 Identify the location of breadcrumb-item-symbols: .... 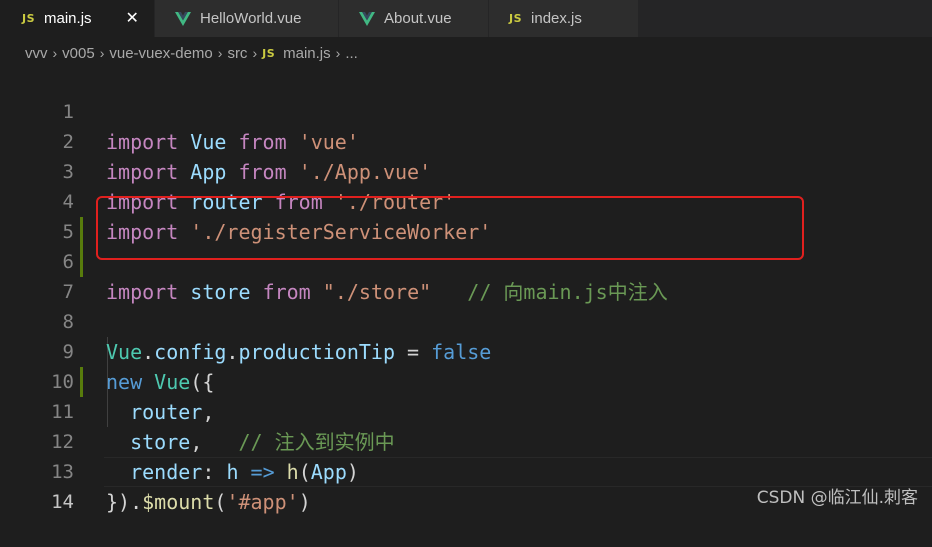
(351, 53).